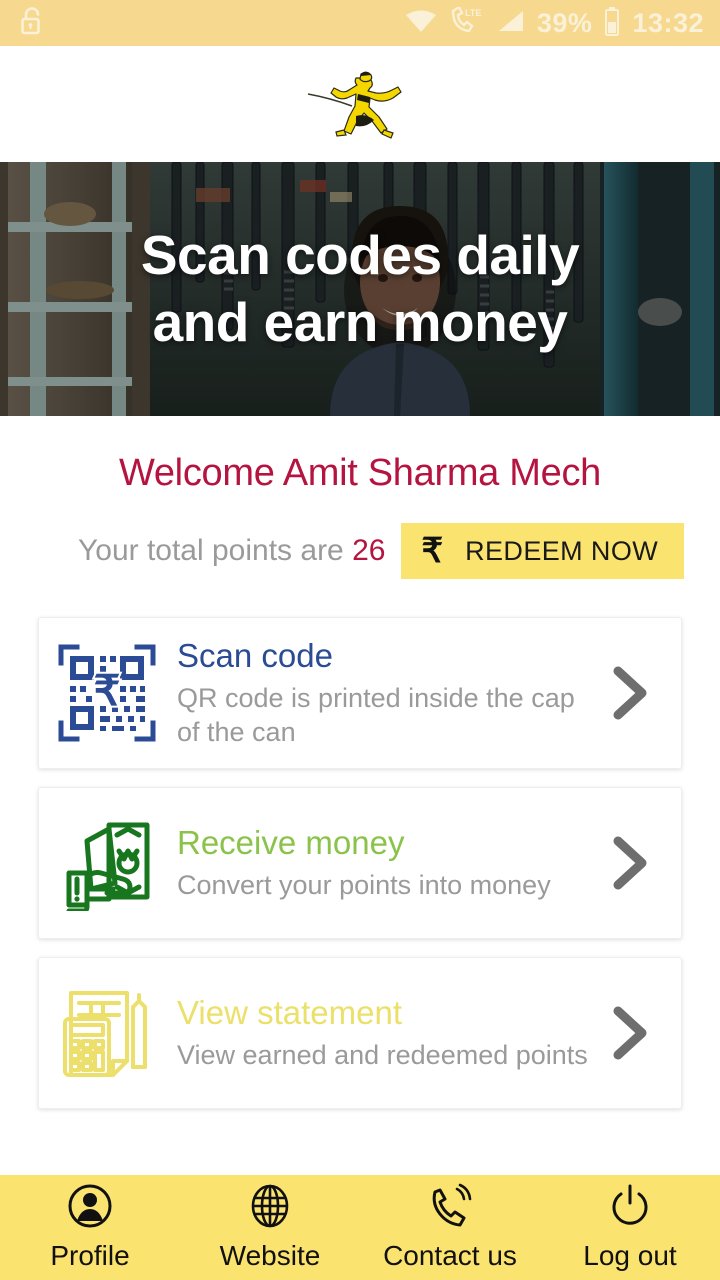  Describe the element at coordinates (450, 1208) in the screenshot. I see `phone-ring-icon` at that location.